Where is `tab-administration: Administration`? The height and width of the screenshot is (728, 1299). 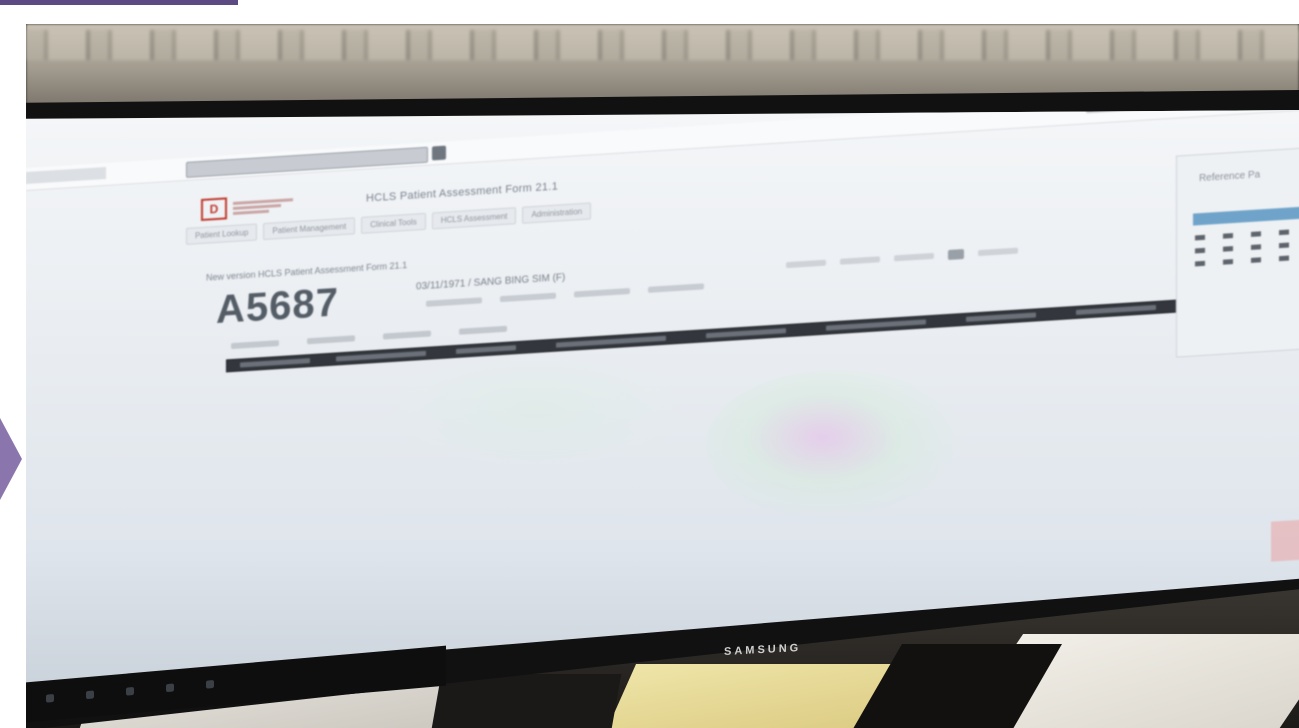 tab-administration: Administration is located at coordinates (557, 213).